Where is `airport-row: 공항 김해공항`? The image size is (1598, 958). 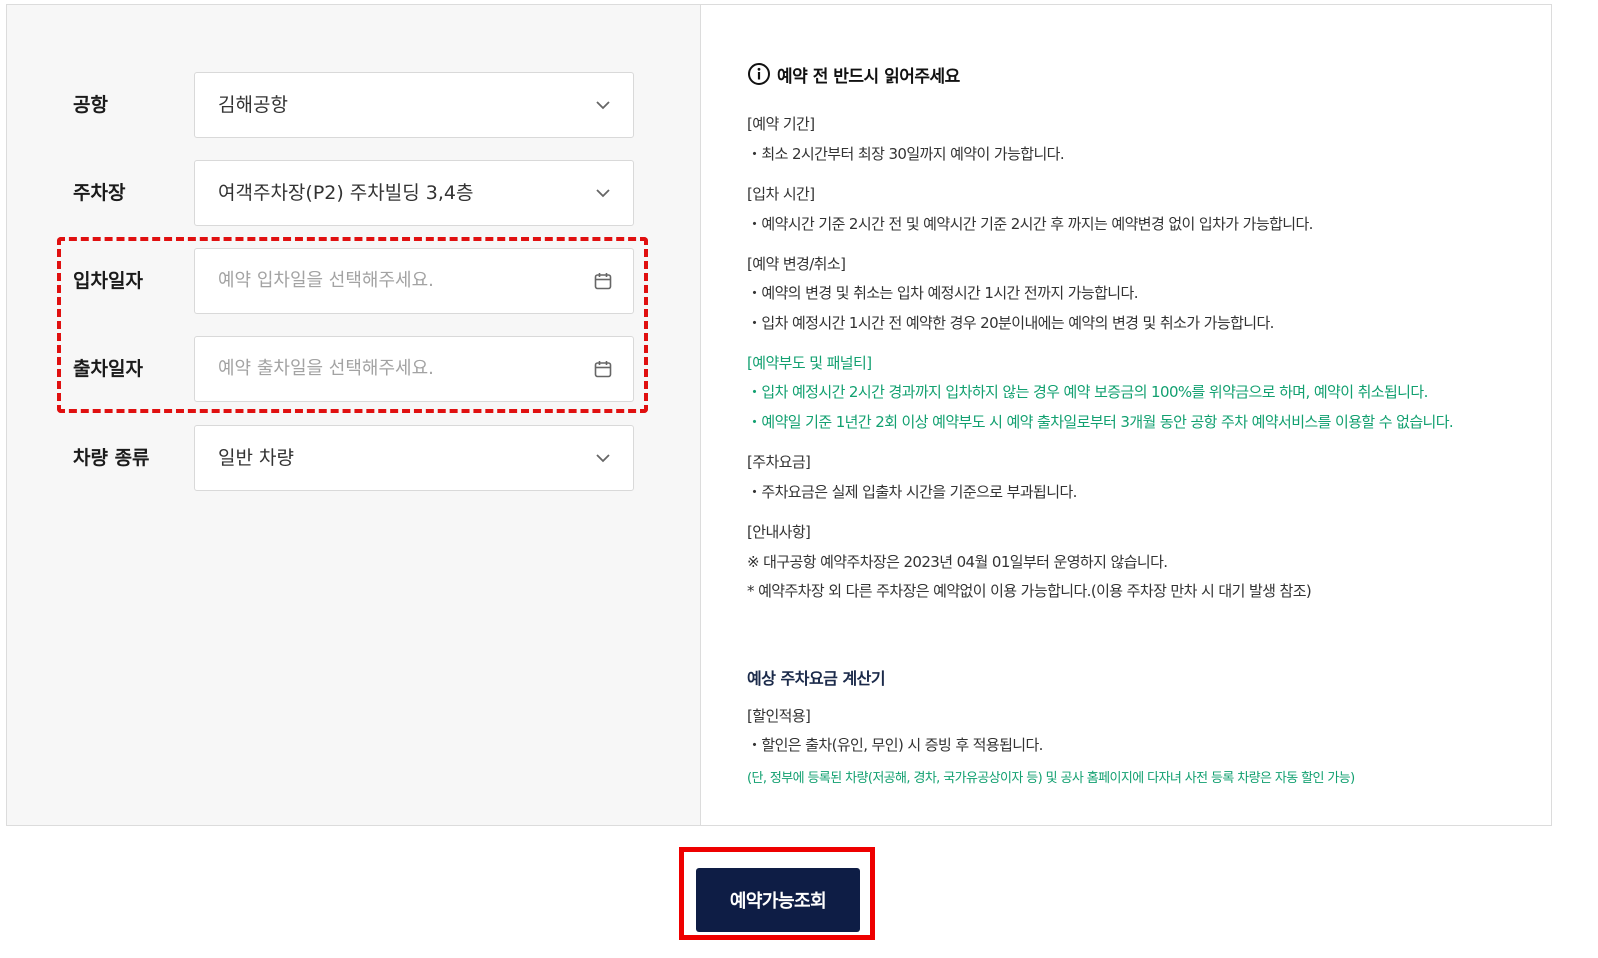
airport-row: 공항 김해공항 is located at coordinates (354, 105).